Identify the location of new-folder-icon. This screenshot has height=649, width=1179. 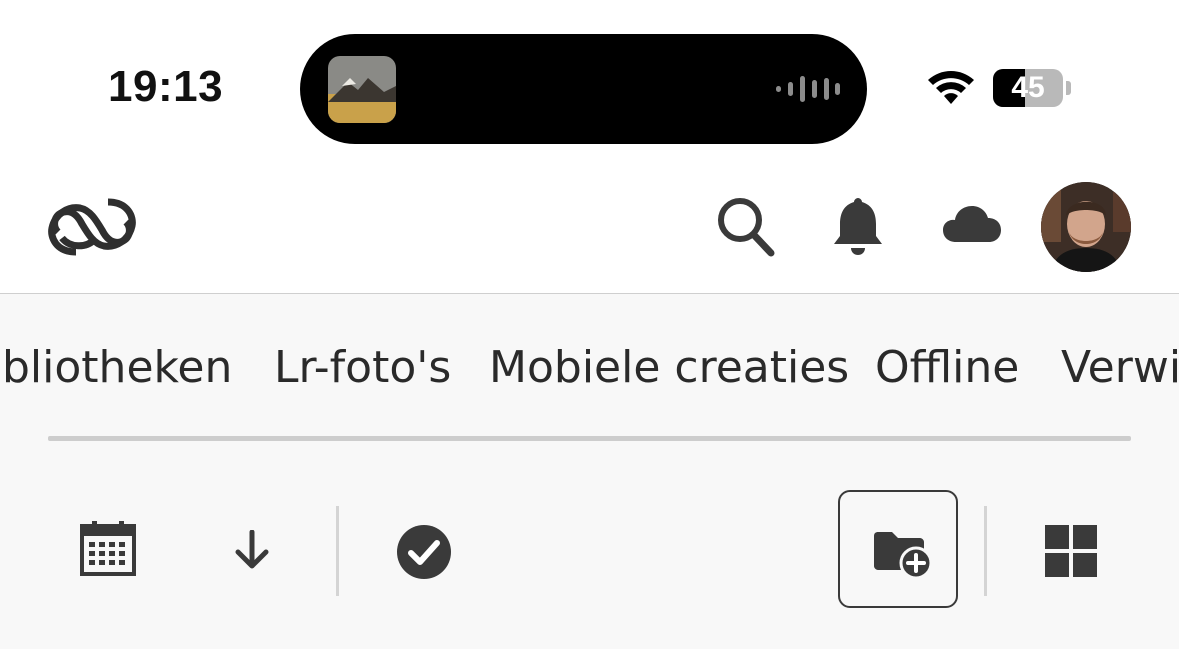
(903, 556).